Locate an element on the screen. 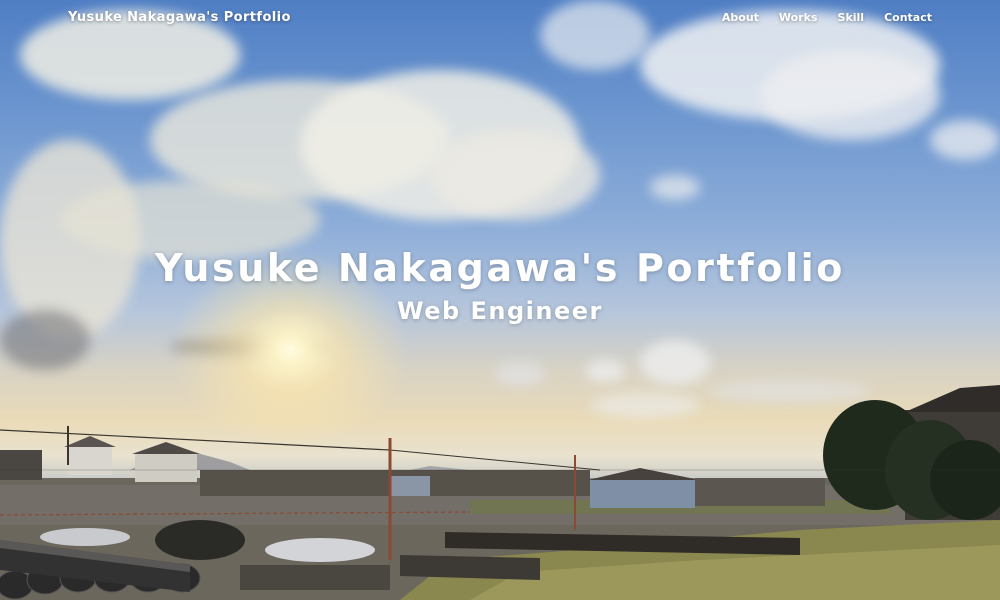  nav-link-about: About is located at coordinates (740, 18).